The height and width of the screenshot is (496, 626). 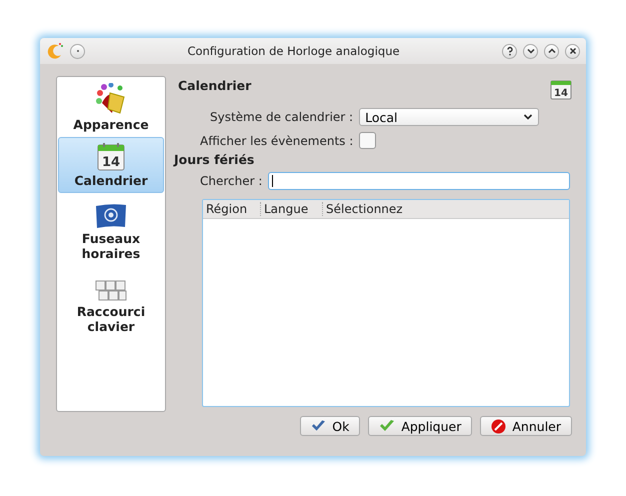 I want to click on apply-button: Appliquer, so click(x=420, y=426).